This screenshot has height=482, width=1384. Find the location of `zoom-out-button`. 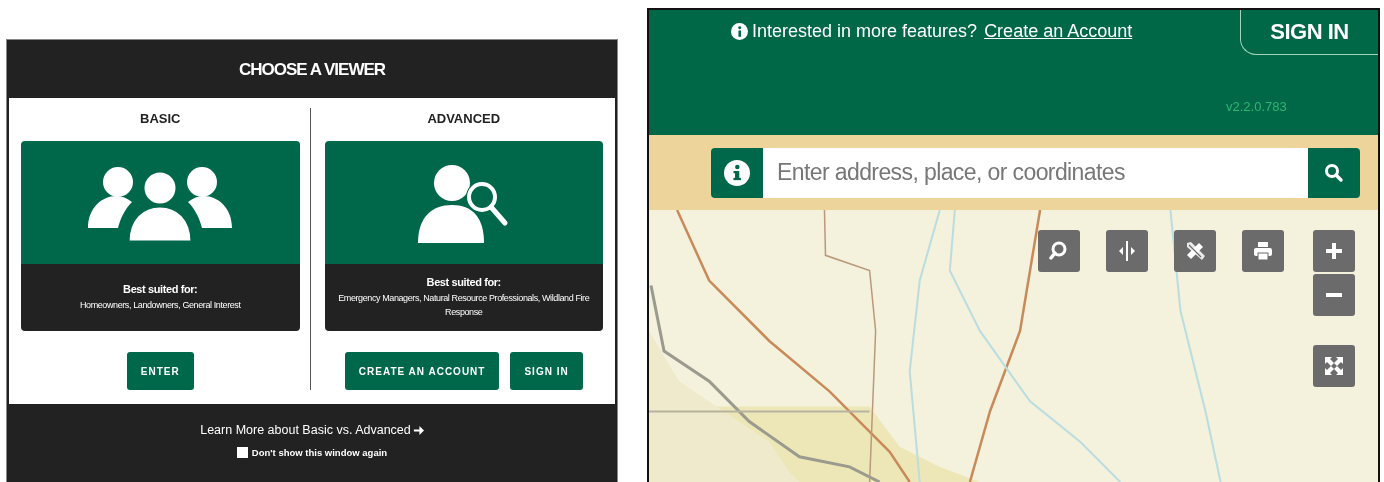

zoom-out-button is located at coordinates (1334, 295).